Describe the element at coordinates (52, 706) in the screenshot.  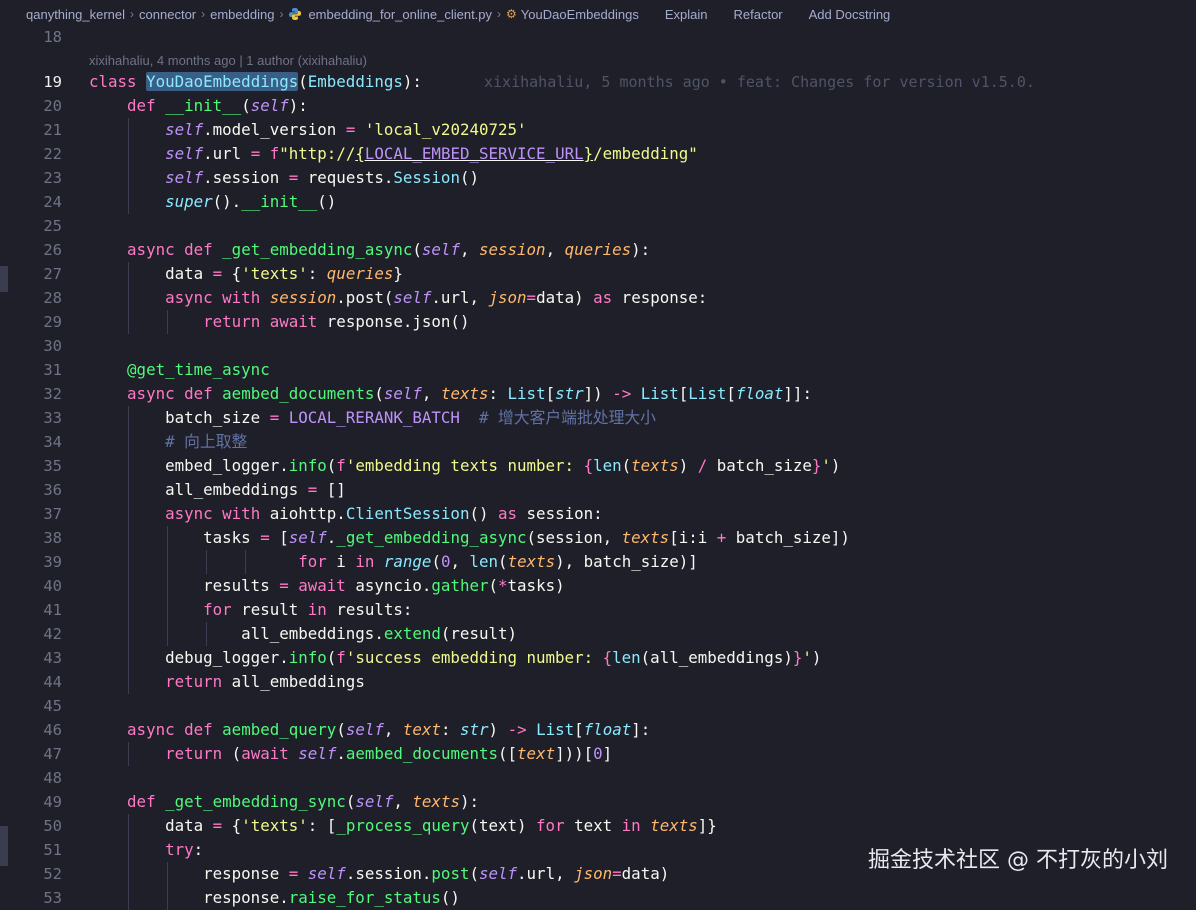
I see `line-number: 45` at that location.